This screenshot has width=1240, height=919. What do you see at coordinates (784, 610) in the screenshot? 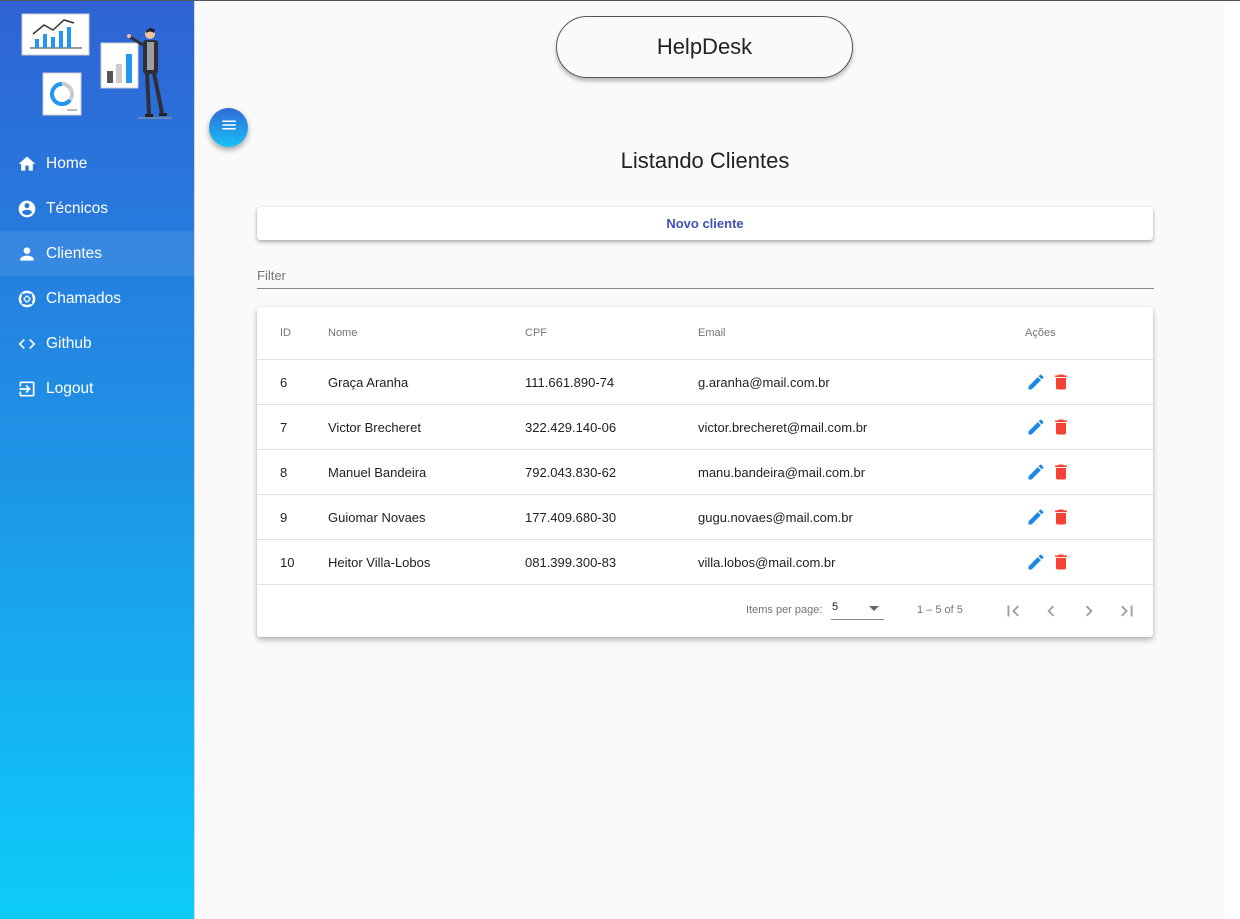
I see `items-per-page-label: Items per page:` at bounding box center [784, 610].